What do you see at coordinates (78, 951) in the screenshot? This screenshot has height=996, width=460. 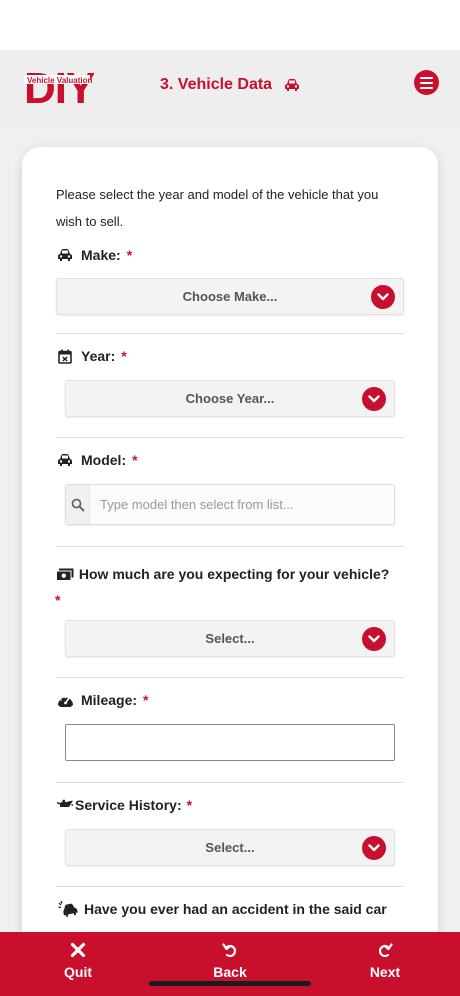 I see `close-icon` at bounding box center [78, 951].